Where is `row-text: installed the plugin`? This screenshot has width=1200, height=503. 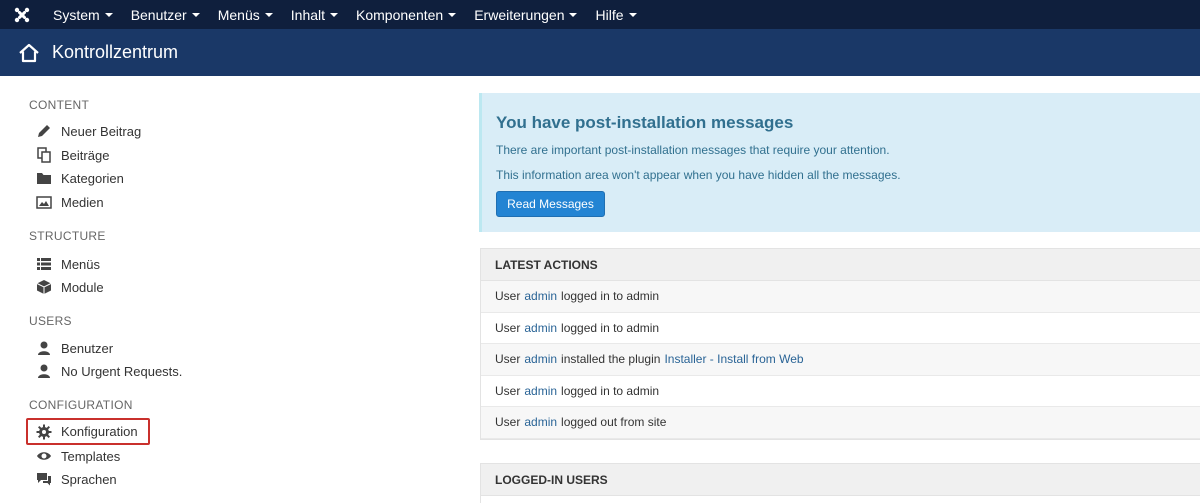 row-text: installed the plugin is located at coordinates (611, 359).